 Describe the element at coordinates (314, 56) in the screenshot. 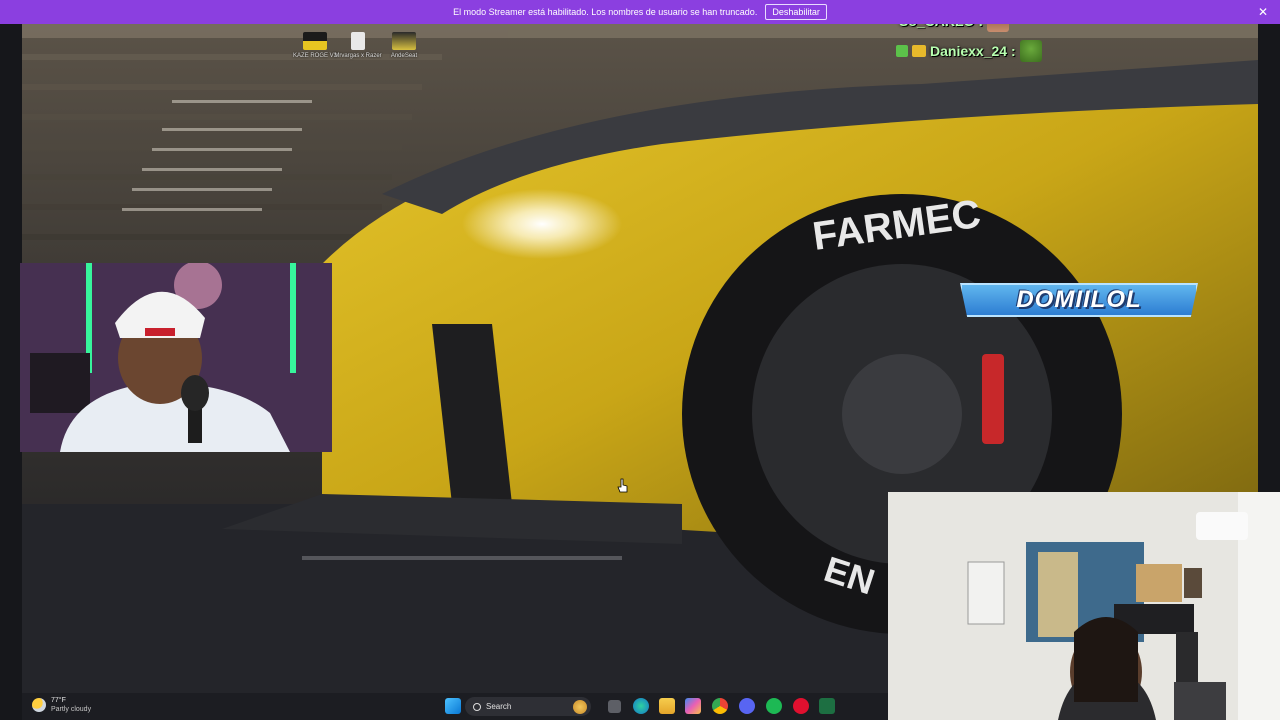

I see `desktop-icon-label: KAZE ROGE V3` at that location.